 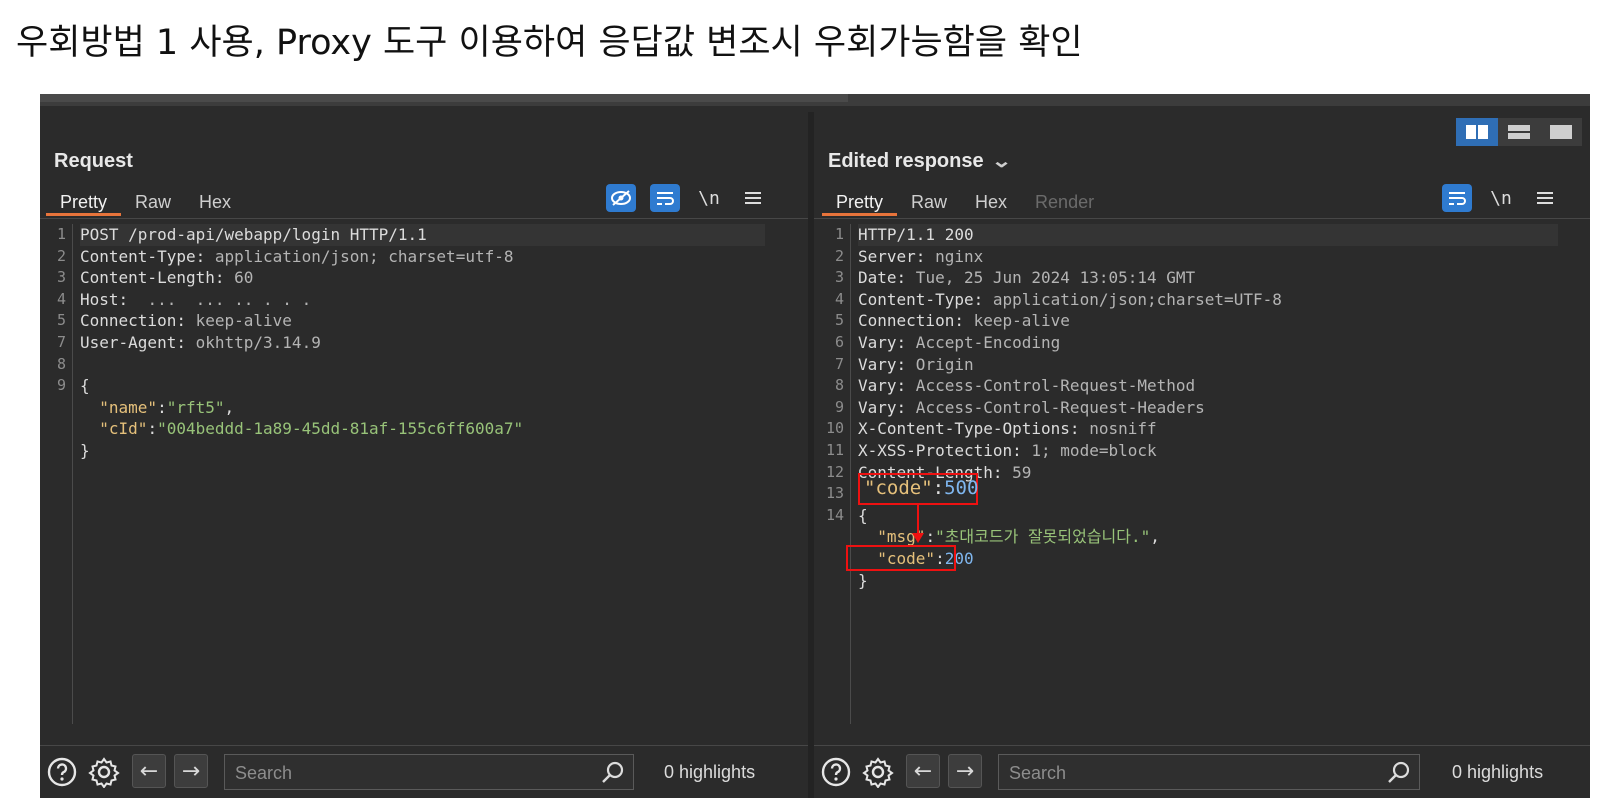 I want to click on line-number: 14, so click(x=834, y=514).